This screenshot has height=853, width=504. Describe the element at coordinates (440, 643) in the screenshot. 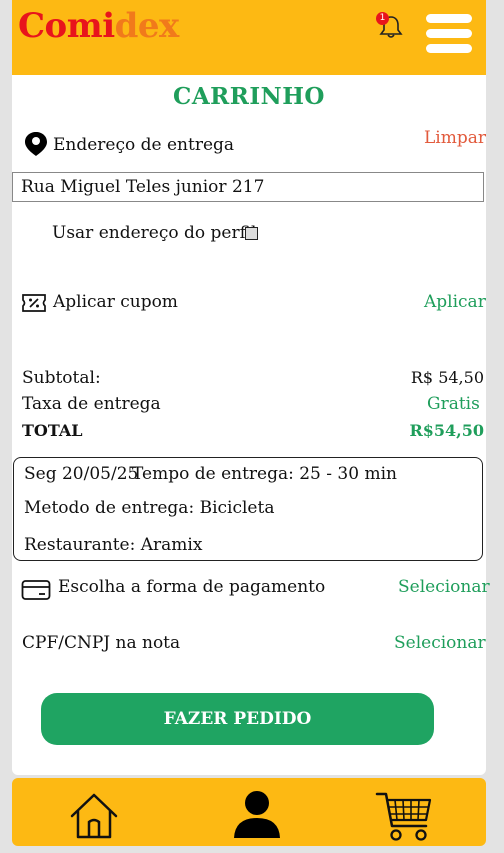

I see `select-tax-id-button: Selecionar` at that location.